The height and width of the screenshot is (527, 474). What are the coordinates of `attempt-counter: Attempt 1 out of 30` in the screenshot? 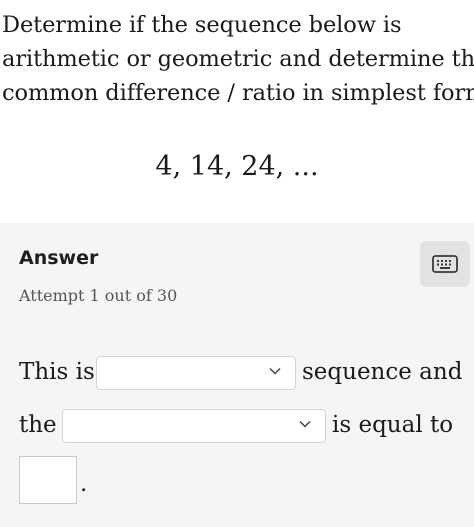 It's located at (98, 295).